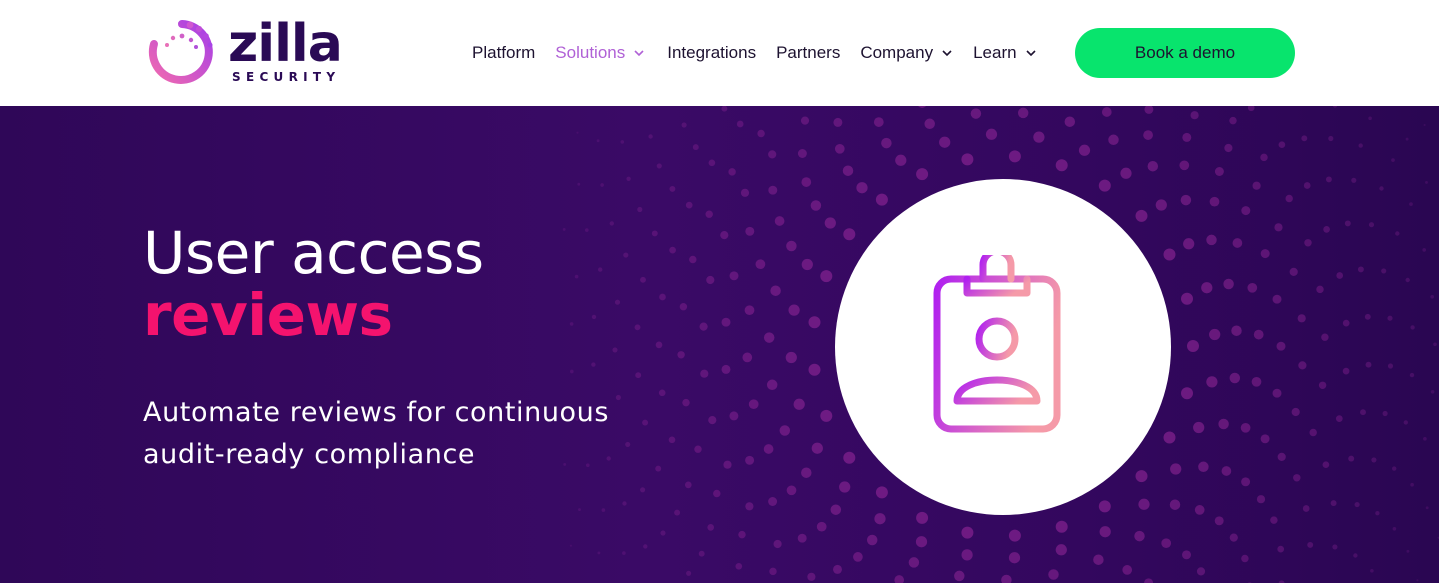  What do you see at coordinates (309, 454) in the screenshot?
I see `hero-subtitle-line2: audit-ready compliance` at bounding box center [309, 454].